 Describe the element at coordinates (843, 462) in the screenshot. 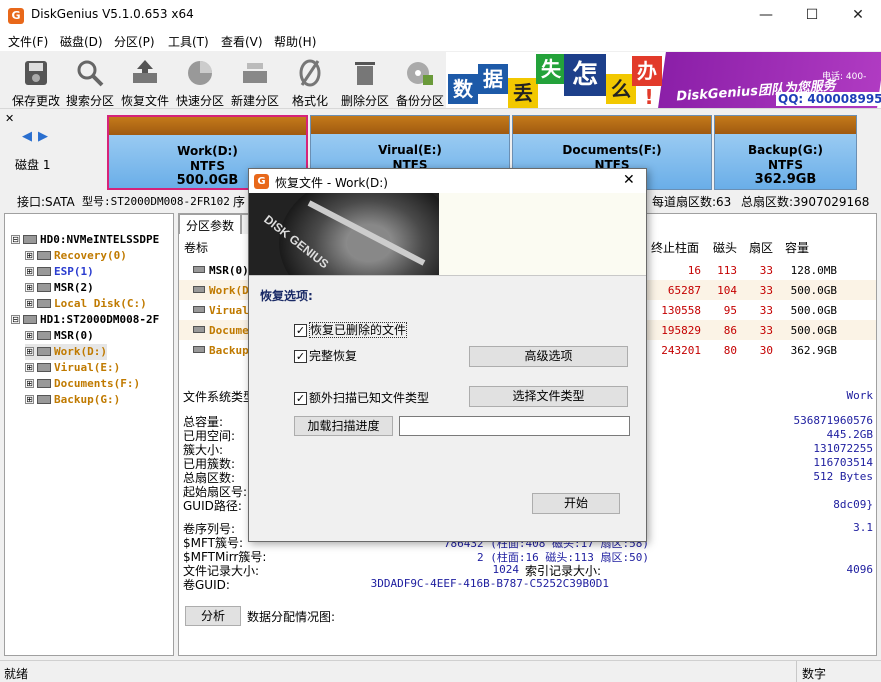

I see `fs-info-value: 116703514` at that location.